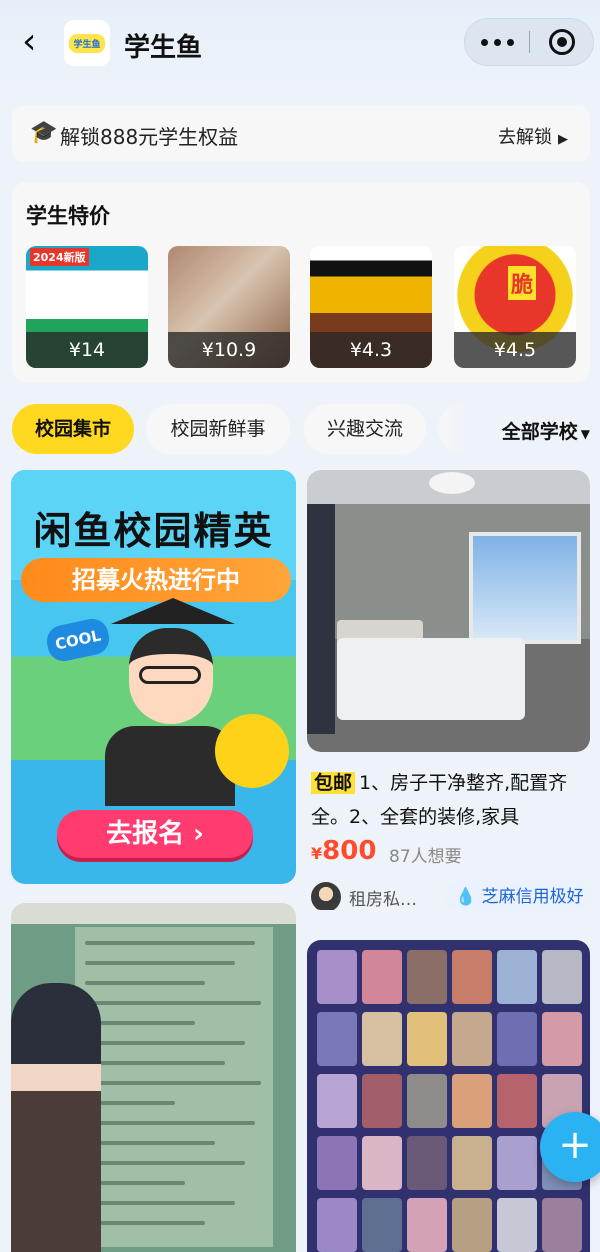  I want to click on game-price-list-card, so click(153, 1077).